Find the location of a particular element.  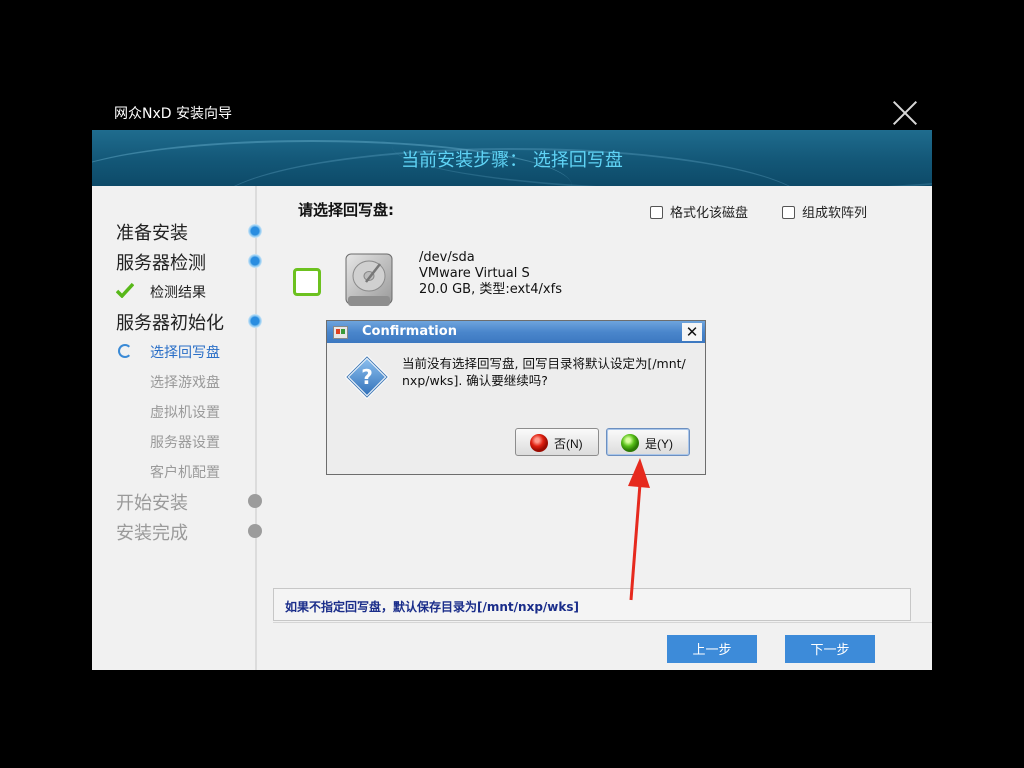

soft-raid-checkbox: 组成软阵列 is located at coordinates (824, 211).